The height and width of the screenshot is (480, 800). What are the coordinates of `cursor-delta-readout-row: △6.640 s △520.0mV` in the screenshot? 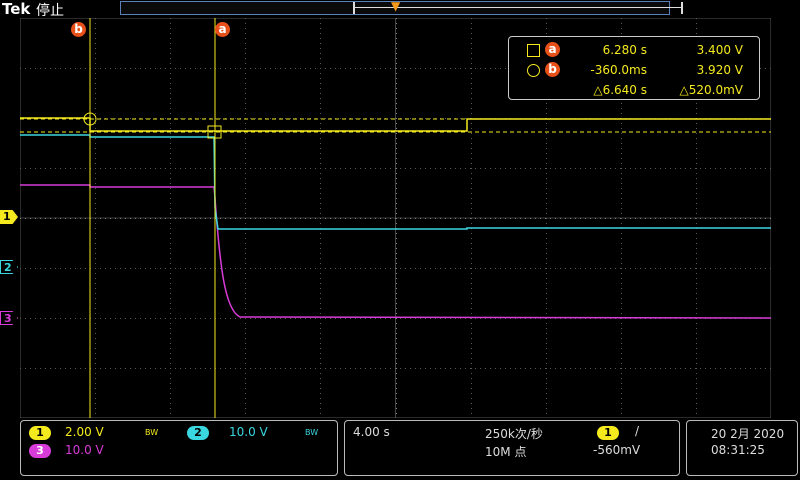 It's located at (634, 91).